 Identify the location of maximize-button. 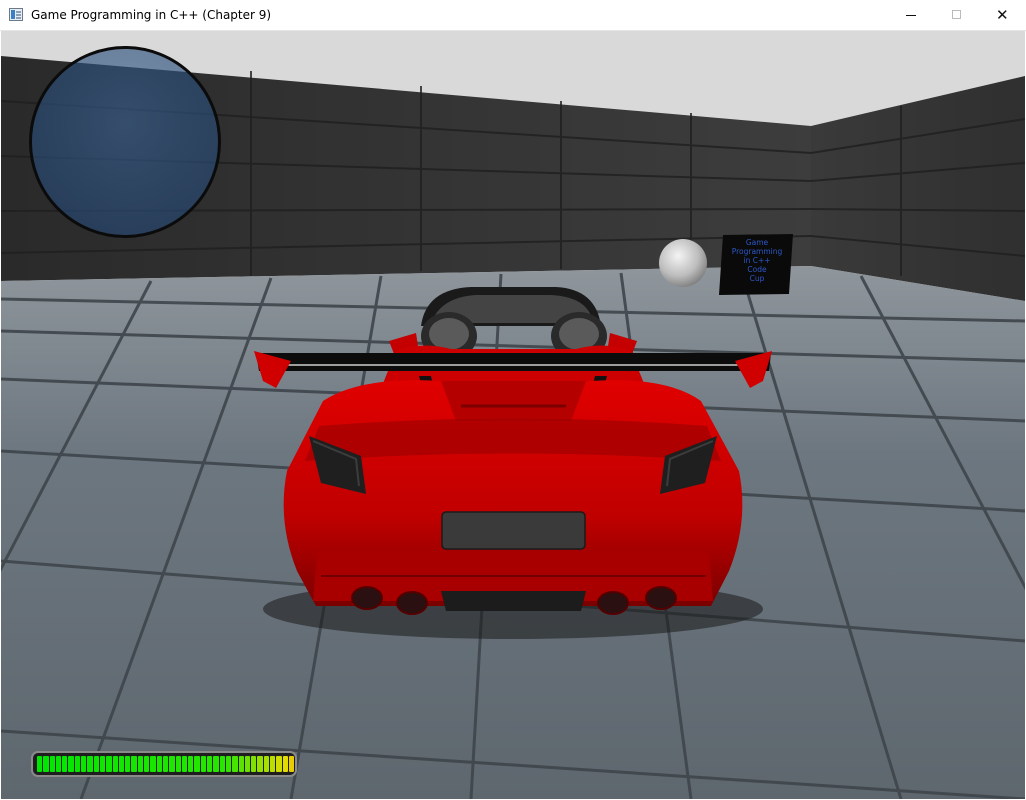
(957, 15).